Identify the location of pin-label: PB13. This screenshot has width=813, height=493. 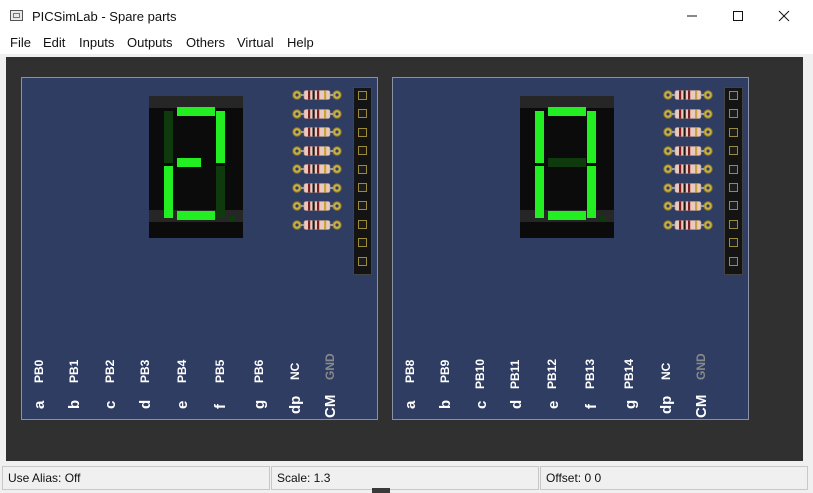
(590, 373).